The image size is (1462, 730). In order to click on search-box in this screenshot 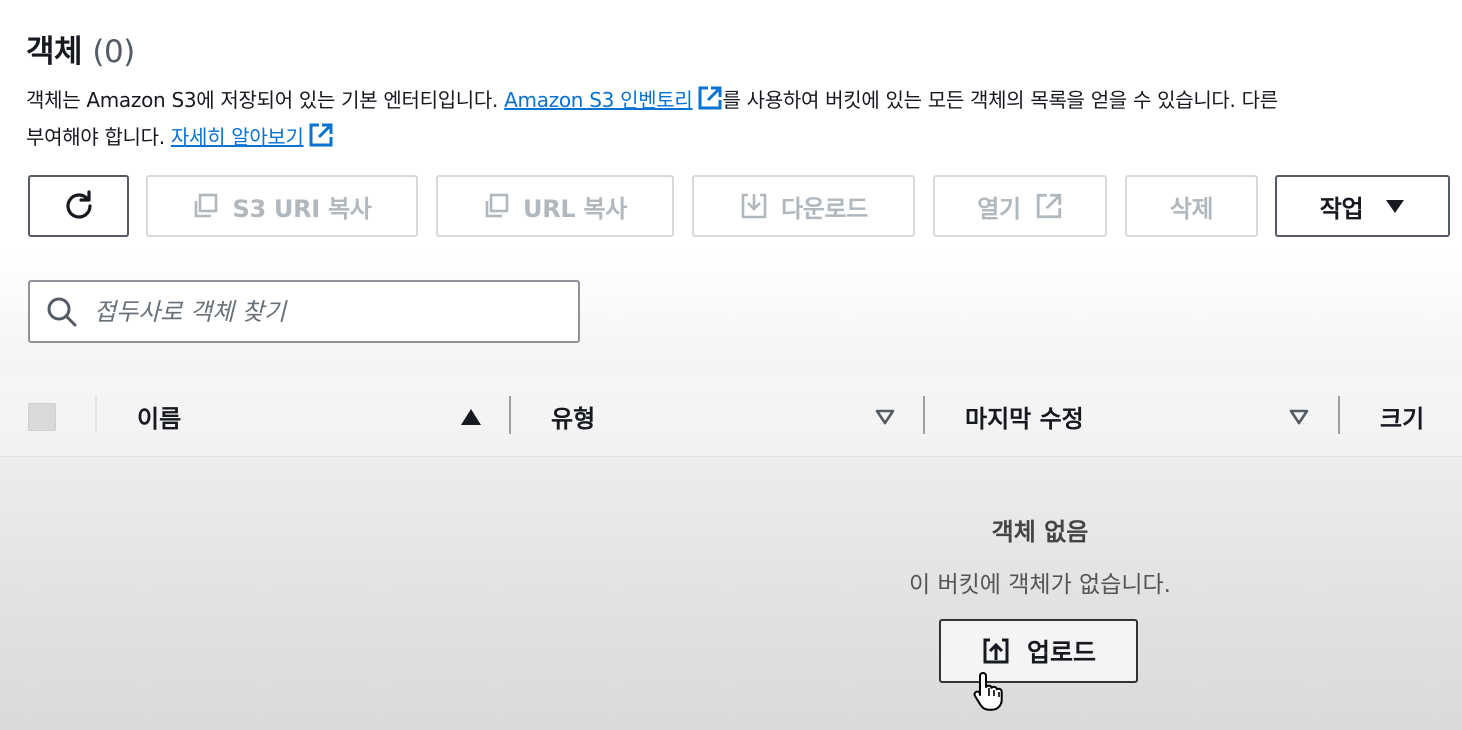, I will do `click(304, 311)`.